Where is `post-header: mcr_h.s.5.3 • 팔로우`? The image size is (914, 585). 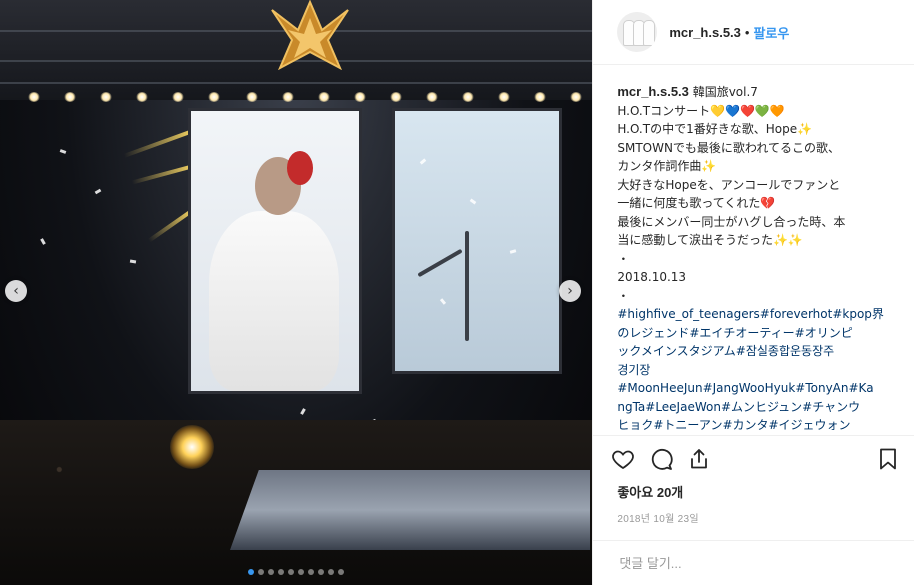
post-header: mcr_h.s.5.3 • 팔로우 is located at coordinates (753, 32).